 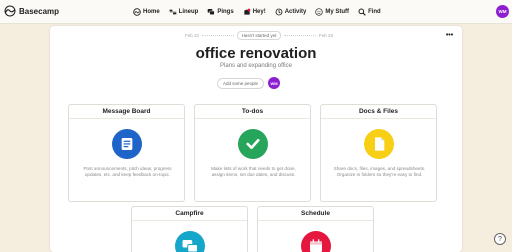 I want to click on basecamp-logo: Basecamp, so click(x=31, y=11).